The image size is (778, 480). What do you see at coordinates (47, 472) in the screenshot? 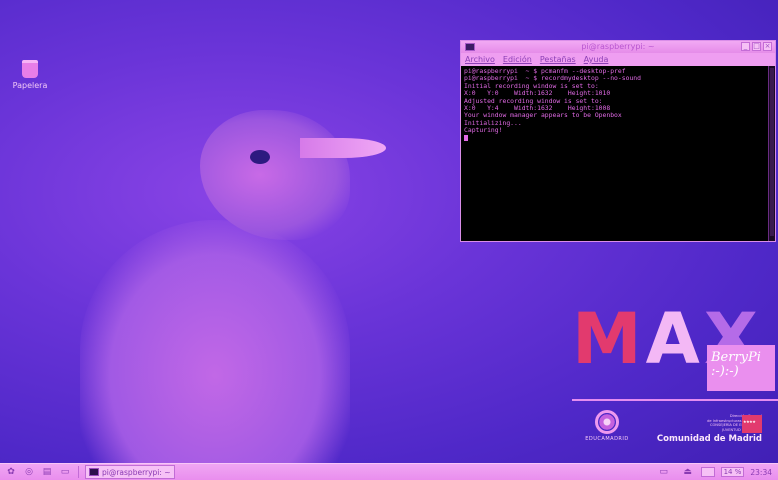
I see `file-manager-icon: ▤` at bounding box center [47, 472].